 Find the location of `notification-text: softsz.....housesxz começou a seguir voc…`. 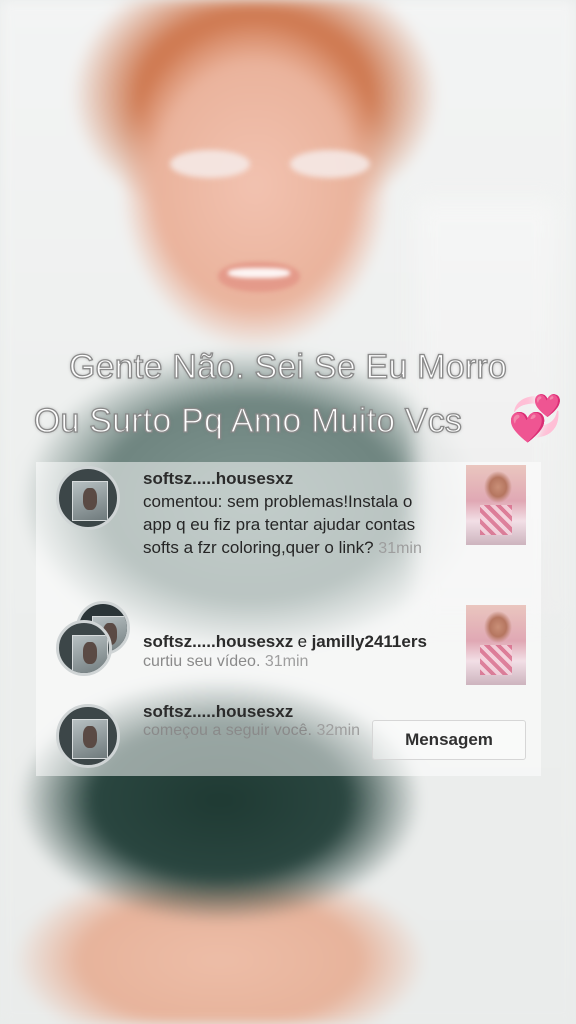

notification-text: softsz.....housesxz começou a seguir voc… is located at coordinates (253, 721).